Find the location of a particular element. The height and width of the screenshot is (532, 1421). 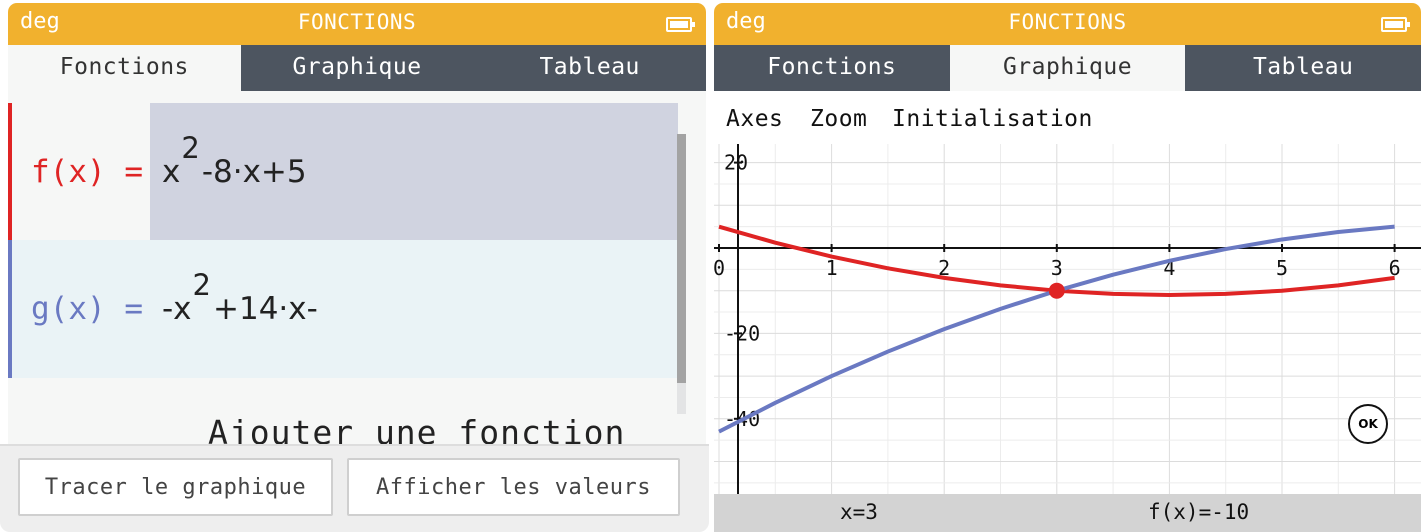

function-expression-g: -x 2 +14·x- is located at coordinates (414, 309).